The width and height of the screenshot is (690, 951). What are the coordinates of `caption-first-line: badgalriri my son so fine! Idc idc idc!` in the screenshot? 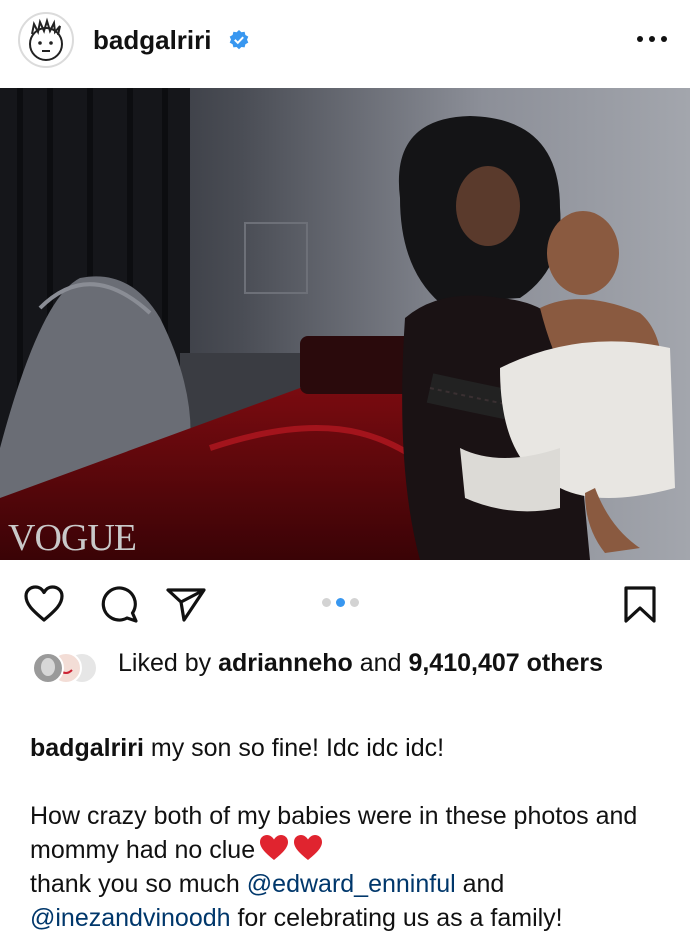 It's located at (350, 748).